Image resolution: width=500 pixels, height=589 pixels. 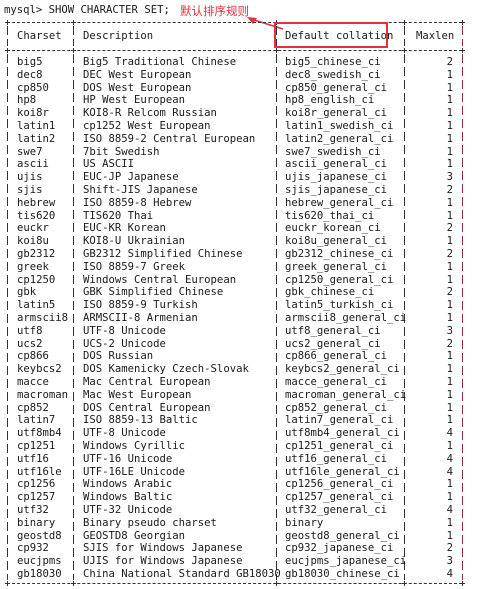 I want to click on header-description: Description, so click(x=118, y=36).